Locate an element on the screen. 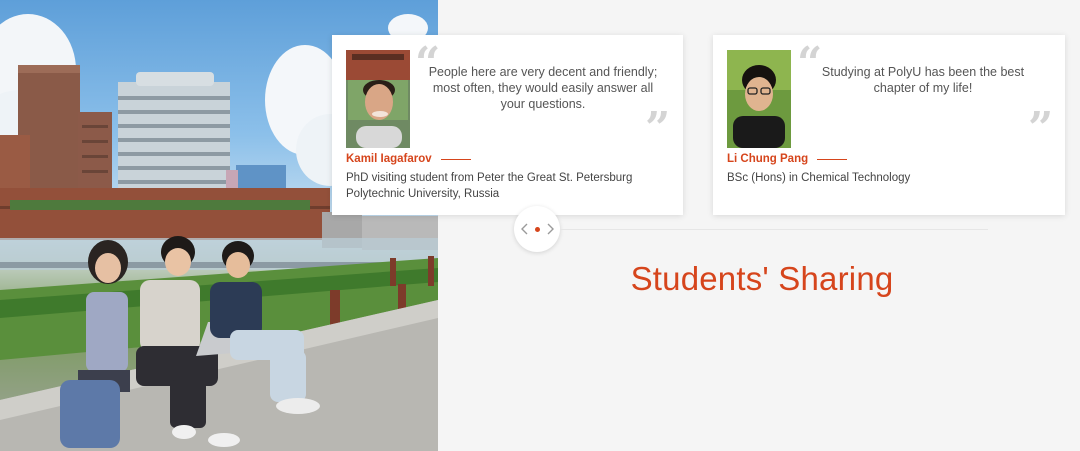  section-divider is located at coordinates (774, 229).